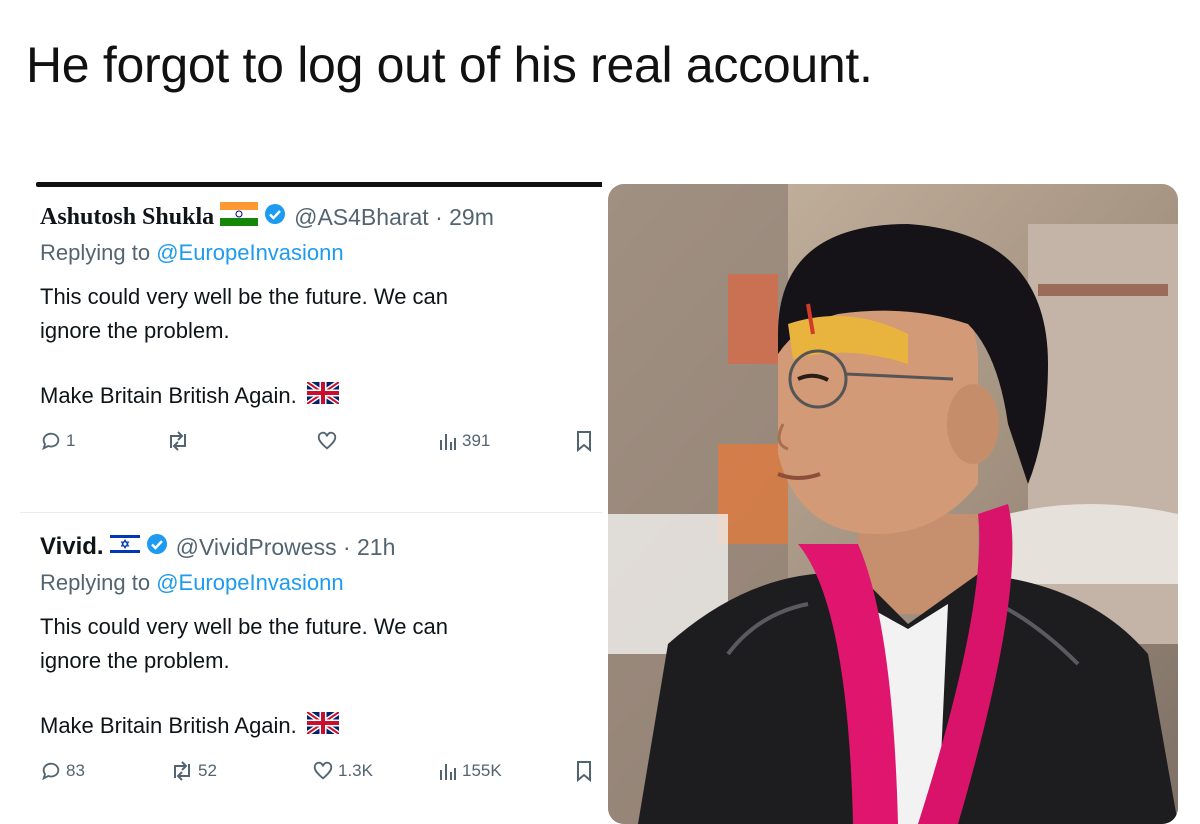 This screenshot has height=824, width=1200. I want to click on reply-button: 83, so click(62, 771).